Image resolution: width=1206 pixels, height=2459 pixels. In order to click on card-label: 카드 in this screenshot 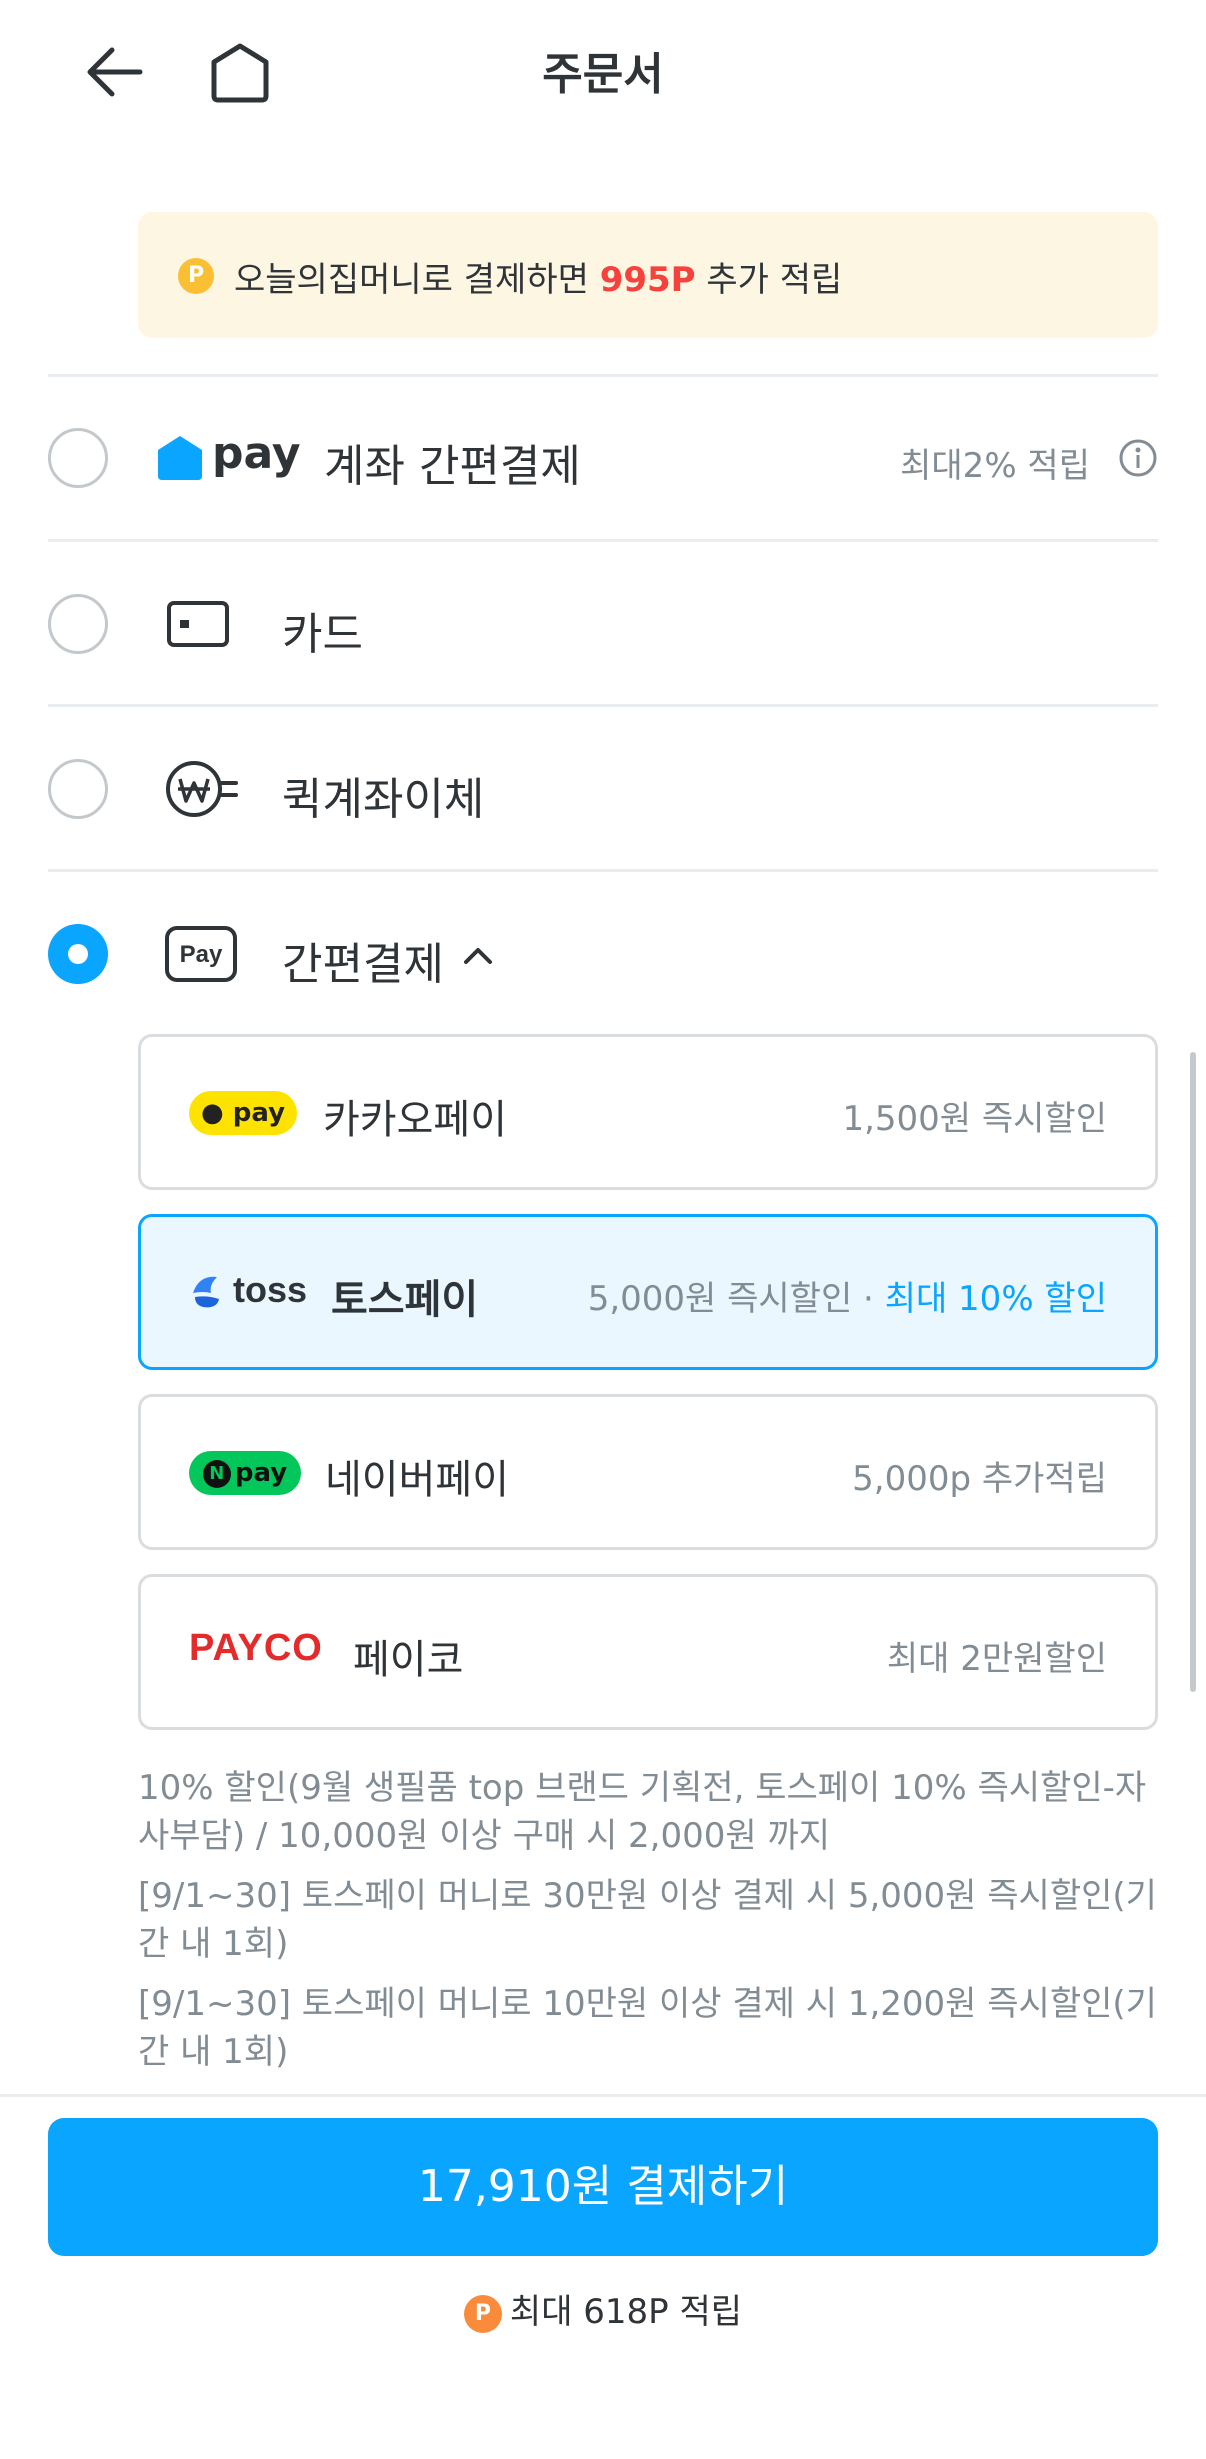, I will do `click(322, 634)`.